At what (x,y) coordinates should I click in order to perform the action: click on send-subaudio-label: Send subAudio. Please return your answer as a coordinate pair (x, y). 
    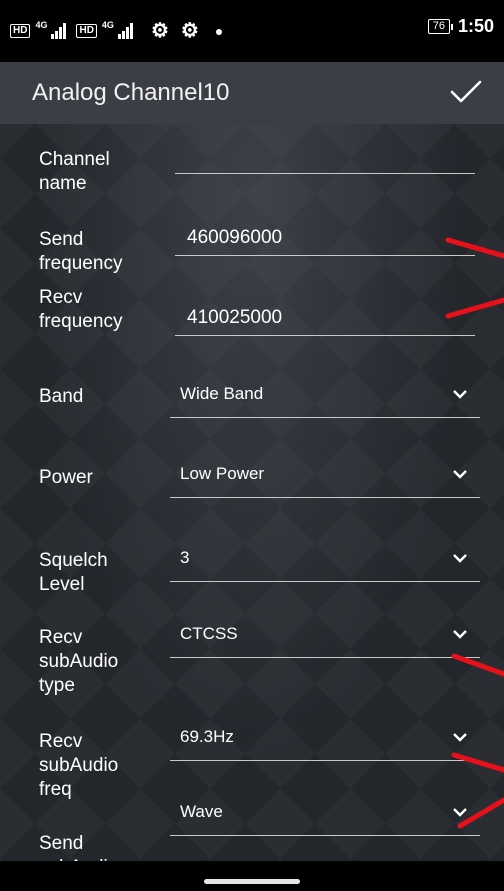
    Looking at the image, I should click on (78, 847).